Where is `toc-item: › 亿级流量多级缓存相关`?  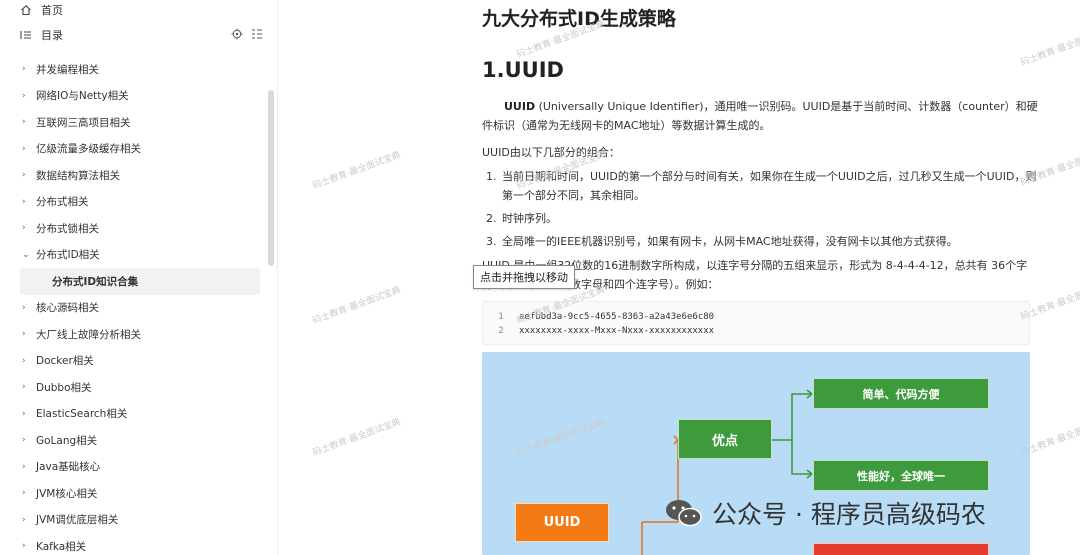 toc-item: › 亿级流量多级缓存相关 is located at coordinates (134, 149).